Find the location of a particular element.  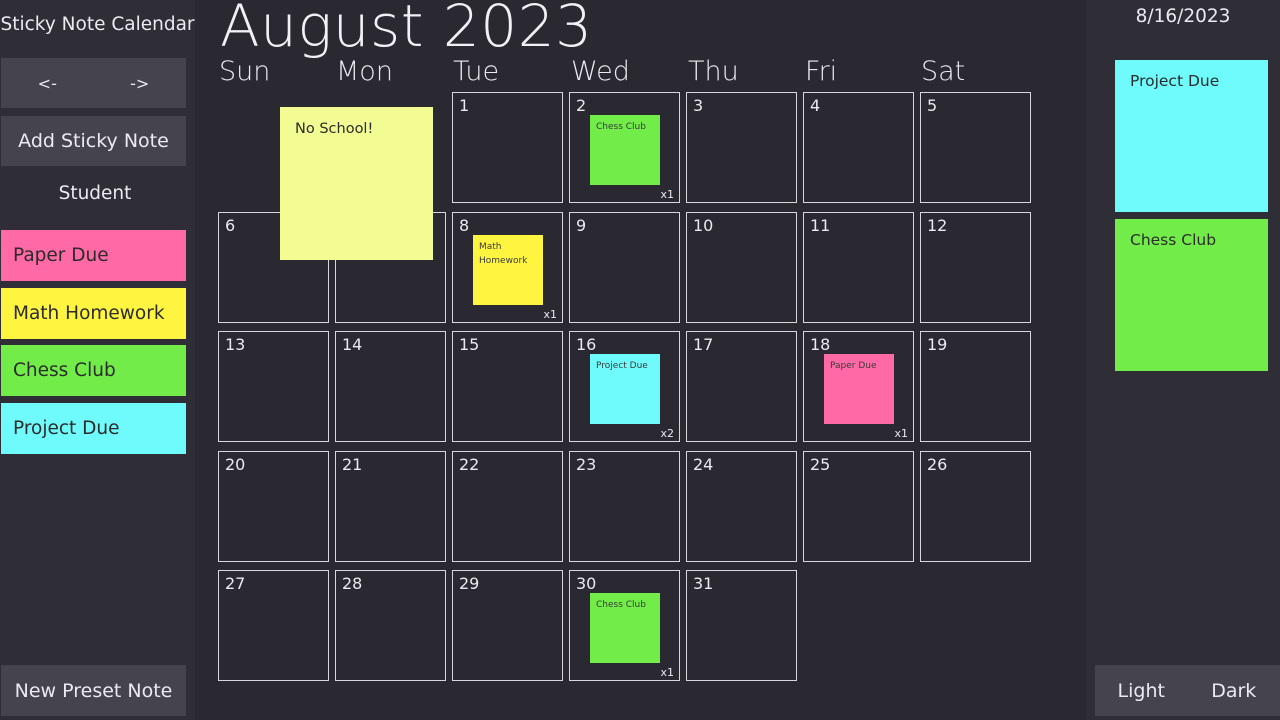

day-cell-9: 9 is located at coordinates (624, 267).